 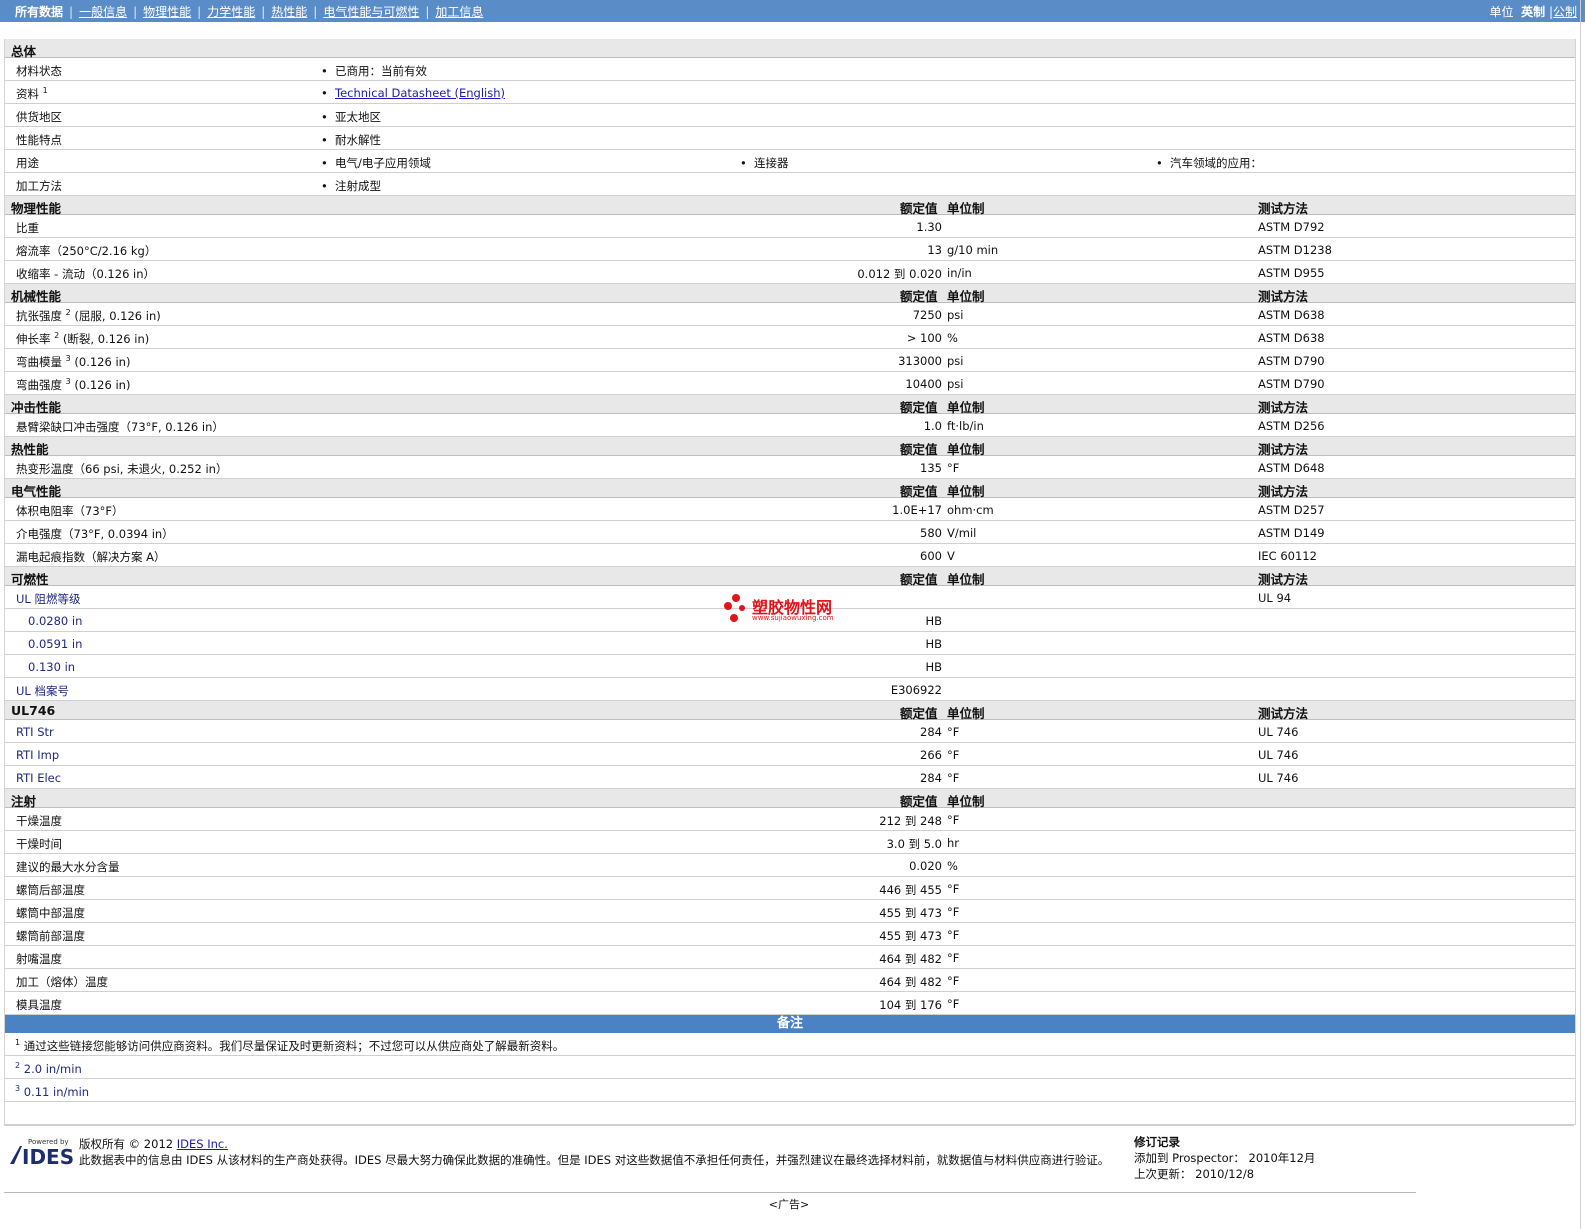 What do you see at coordinates (790, 226) in the screenshot?
I see `property-row: 比重 1.30 ASTM D792` at bounding box center [790, 226].